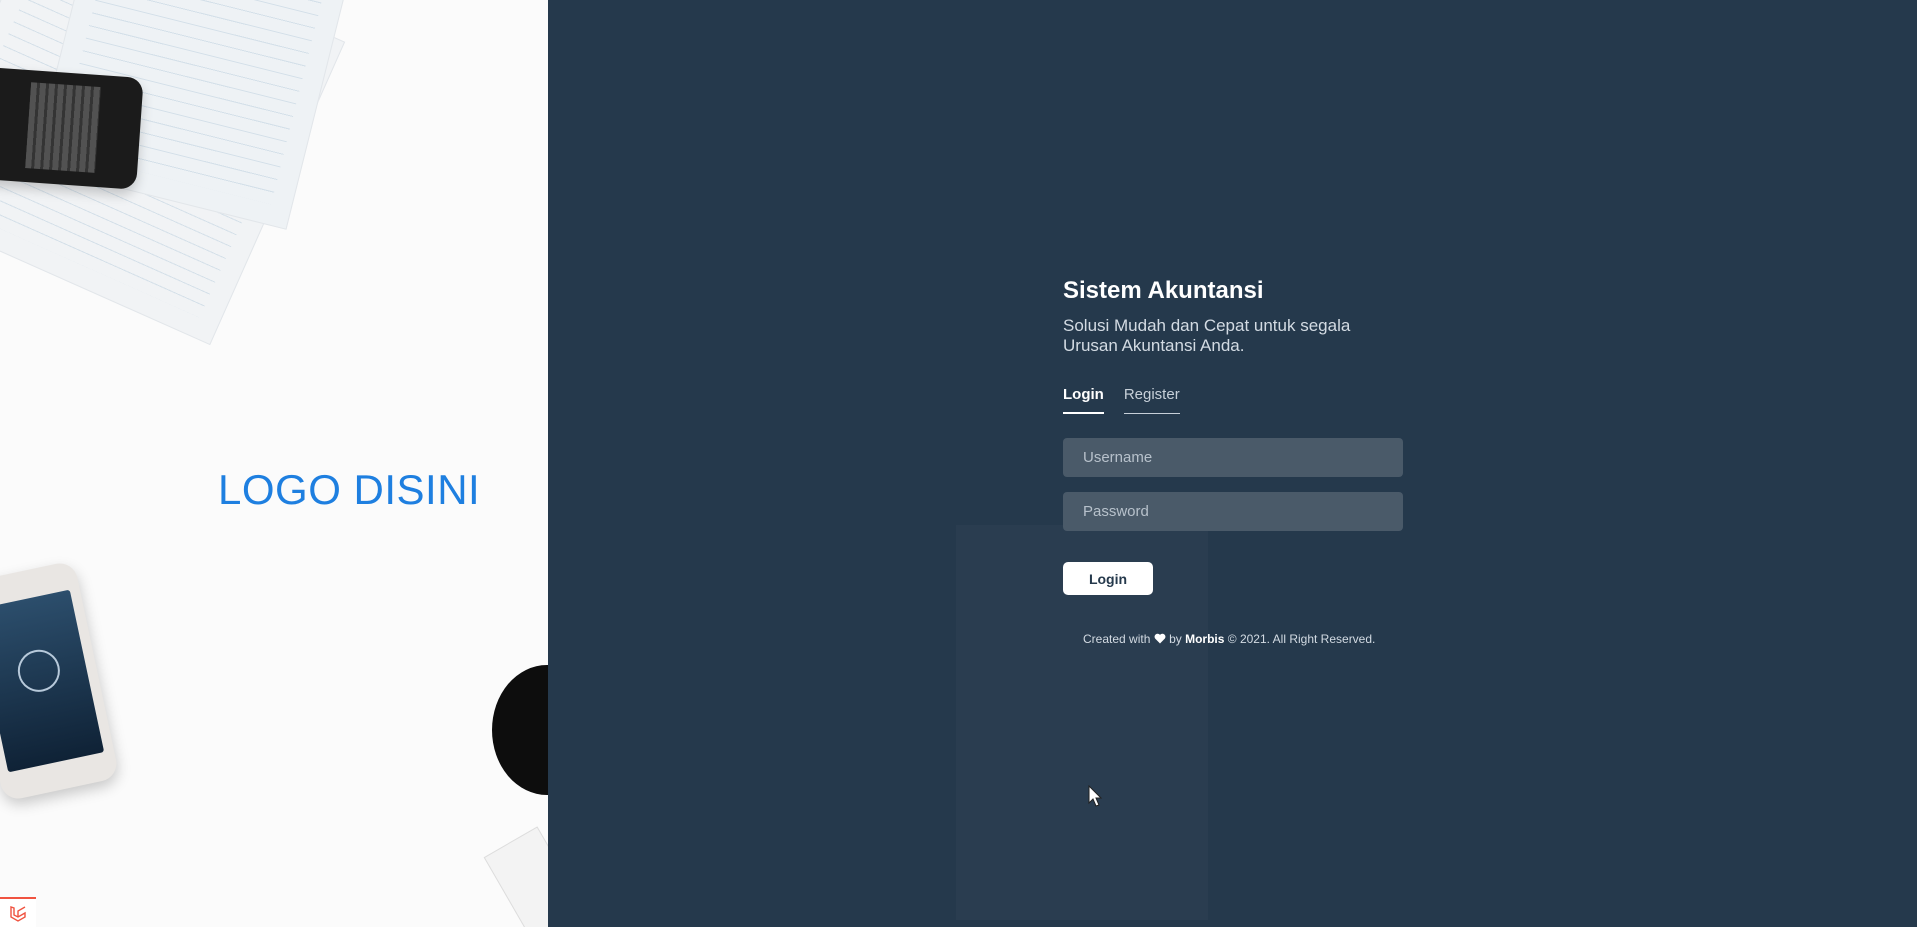  I want to click on footer-copyright: © 2021. All Right Reserved., so click(1301, 639).